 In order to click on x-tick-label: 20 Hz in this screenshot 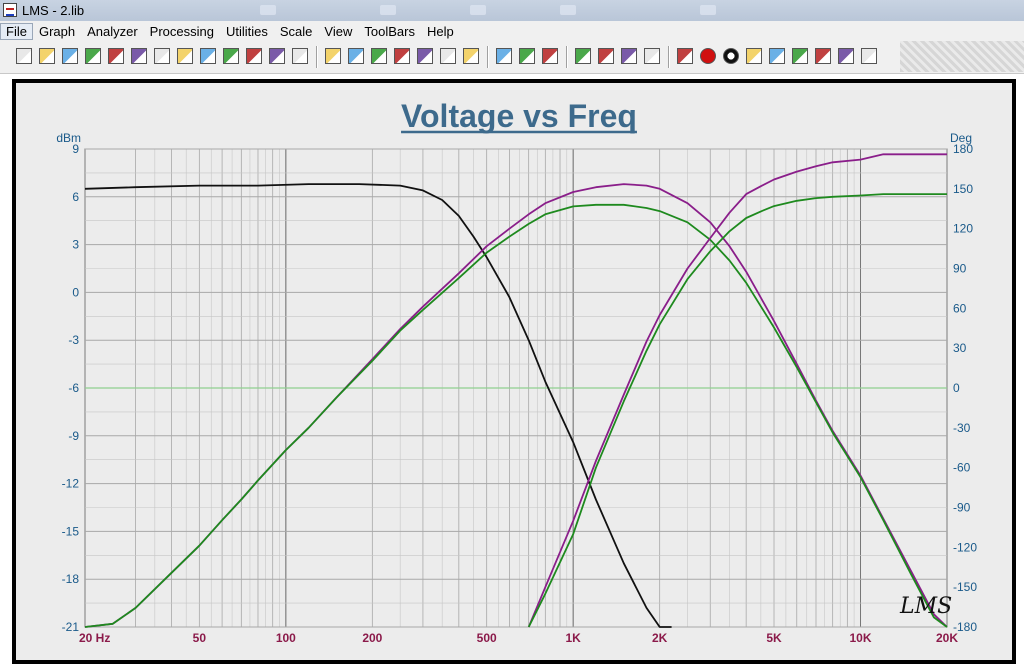, I will do `click(94, 638)`.